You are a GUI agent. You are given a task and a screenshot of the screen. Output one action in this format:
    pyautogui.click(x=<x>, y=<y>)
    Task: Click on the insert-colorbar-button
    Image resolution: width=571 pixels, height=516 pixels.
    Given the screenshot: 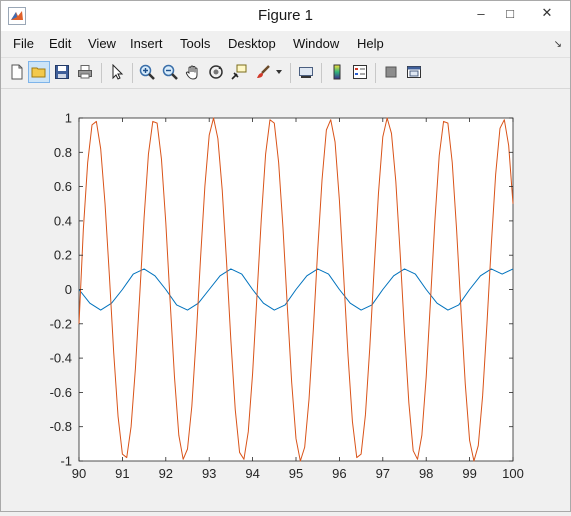 What is the action you would take?
    pyautogui.click(x=337, y=72)
    